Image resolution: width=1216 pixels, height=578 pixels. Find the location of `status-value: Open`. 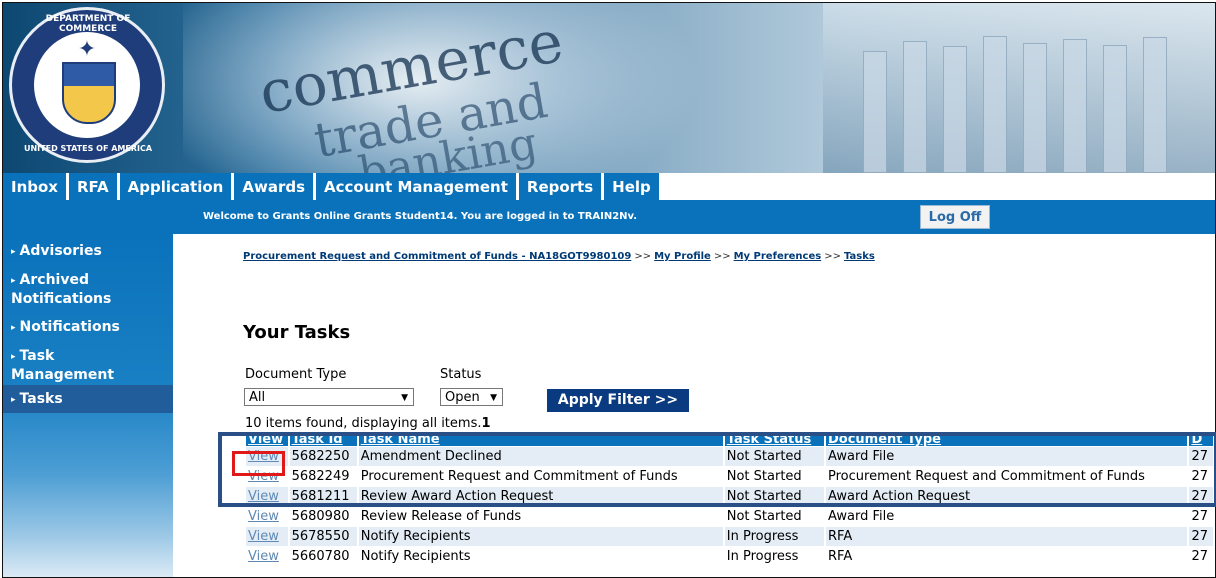

status-value: Open is located at coordinates (462, 397).